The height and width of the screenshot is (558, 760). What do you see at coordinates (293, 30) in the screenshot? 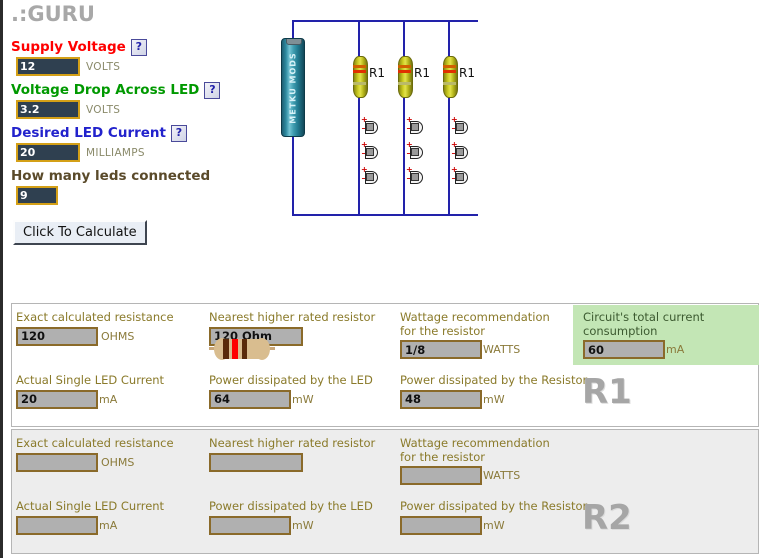
I see `wire-battery-top` at bounding box center [293, 30].